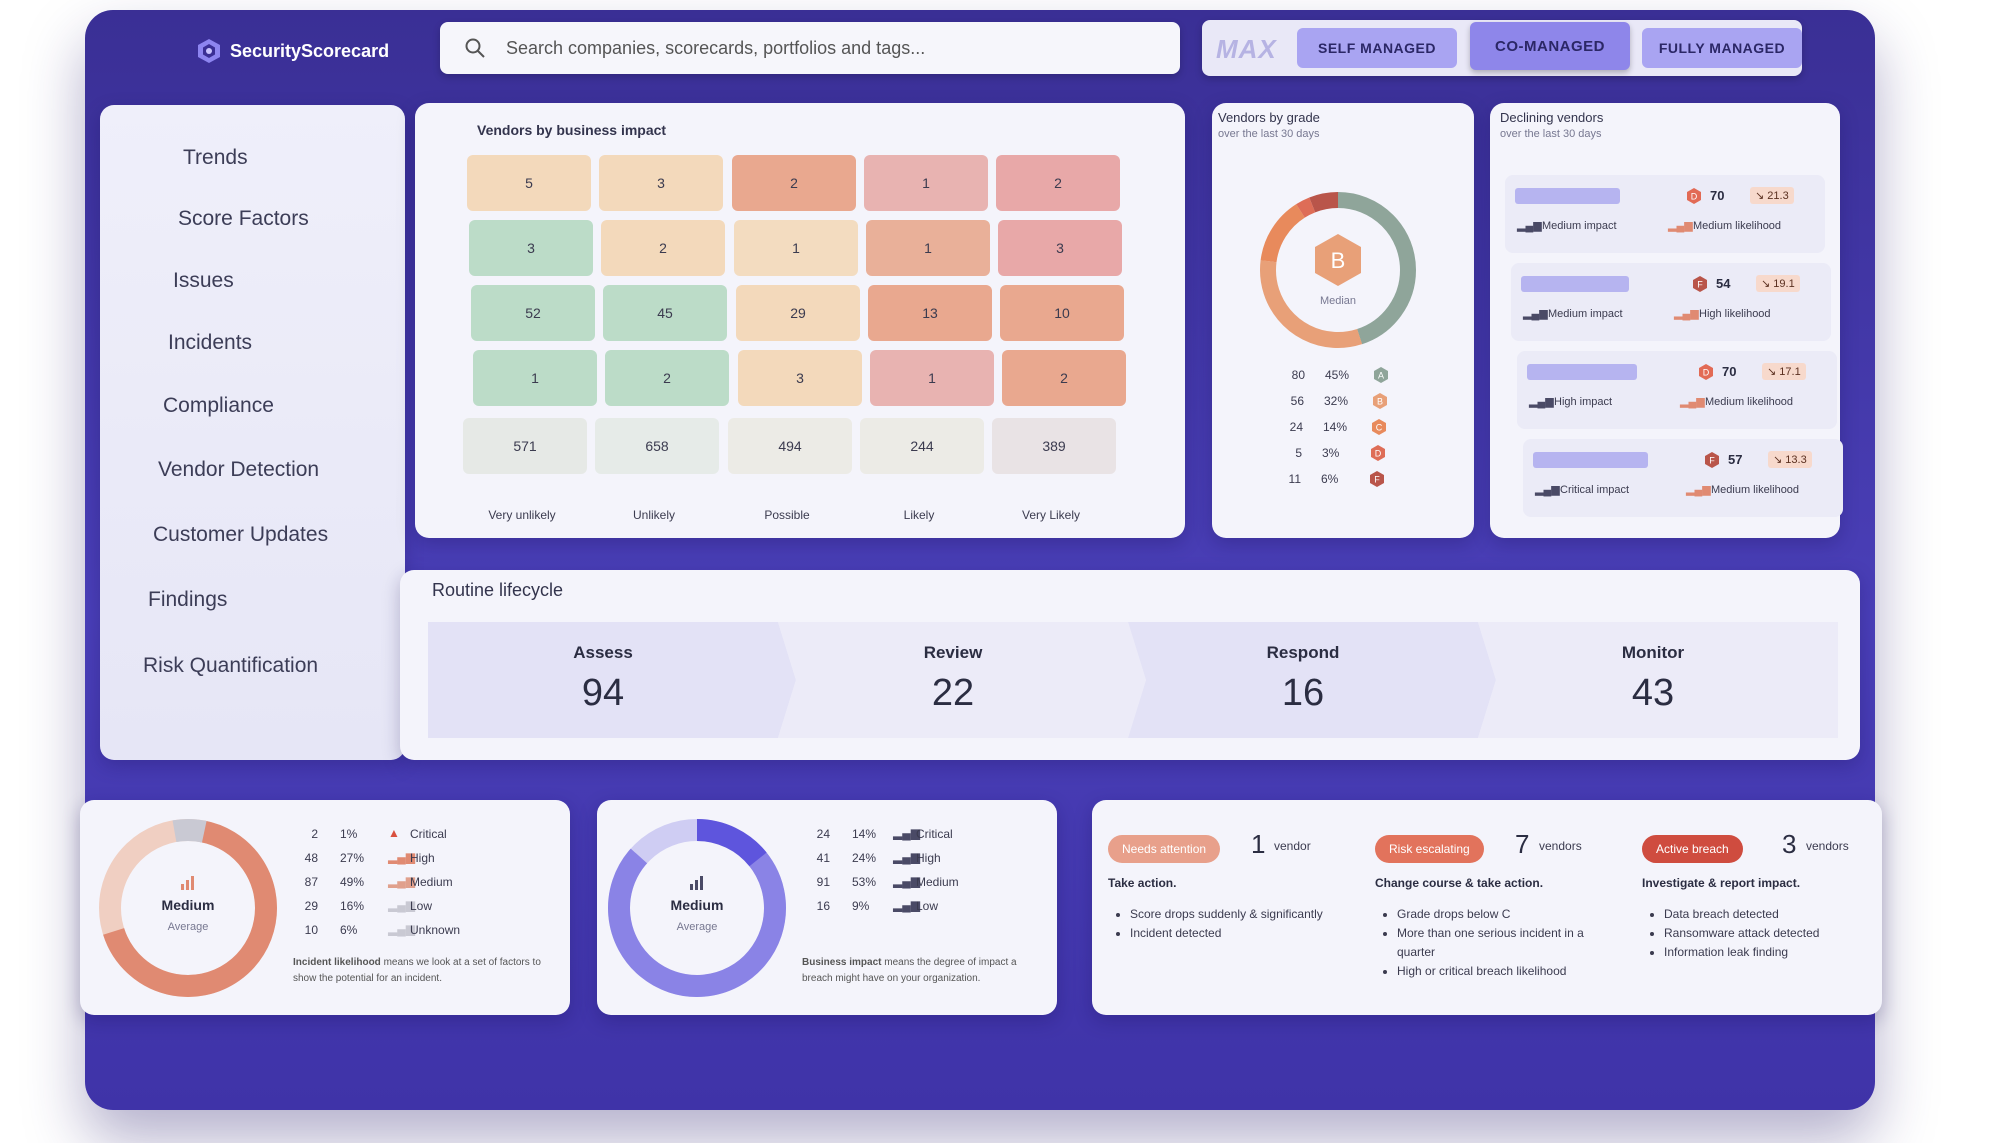  Describe the element at coordinates (1377, 48) in the screenshot. I see `tier-self-managed-button: SELF MANAGED` at that location.